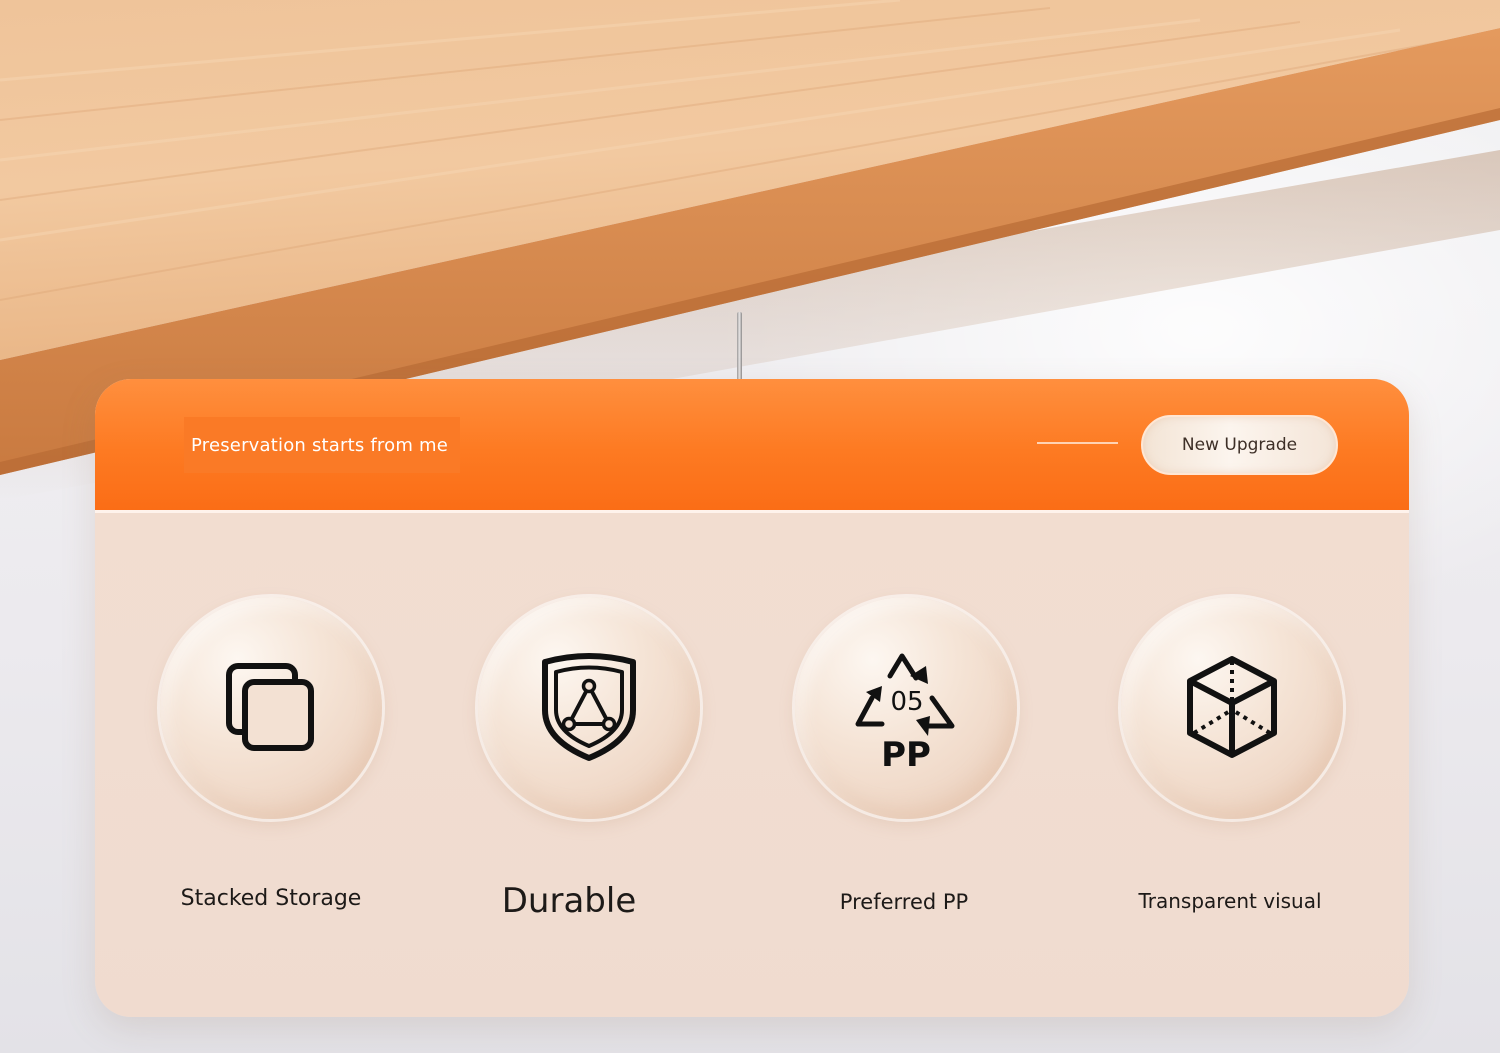  I want to click on new-upgrade-badge: New Upgrade, so click(1239, 445).